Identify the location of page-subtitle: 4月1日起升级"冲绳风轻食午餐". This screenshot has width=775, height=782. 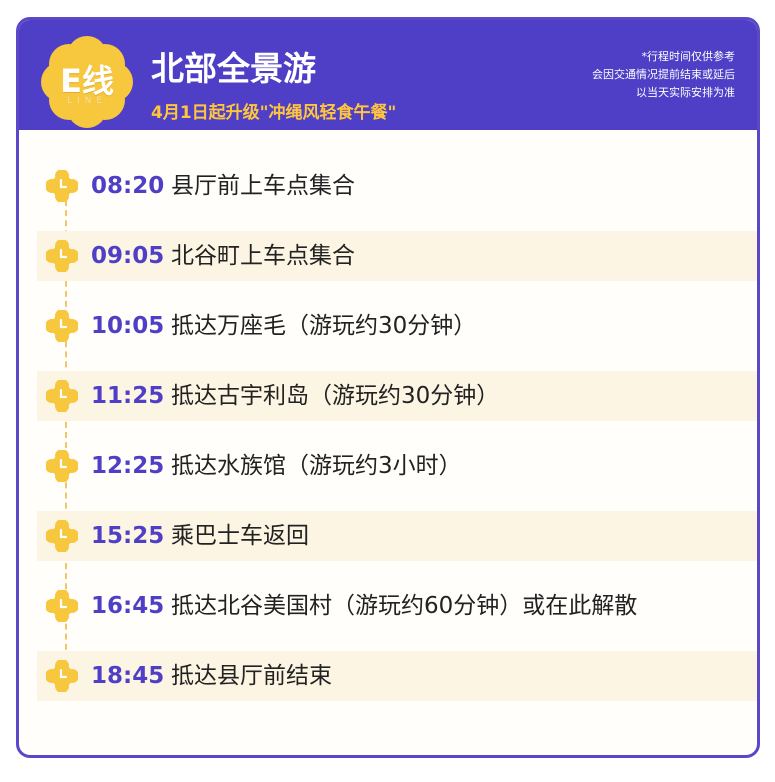
(274, 113).